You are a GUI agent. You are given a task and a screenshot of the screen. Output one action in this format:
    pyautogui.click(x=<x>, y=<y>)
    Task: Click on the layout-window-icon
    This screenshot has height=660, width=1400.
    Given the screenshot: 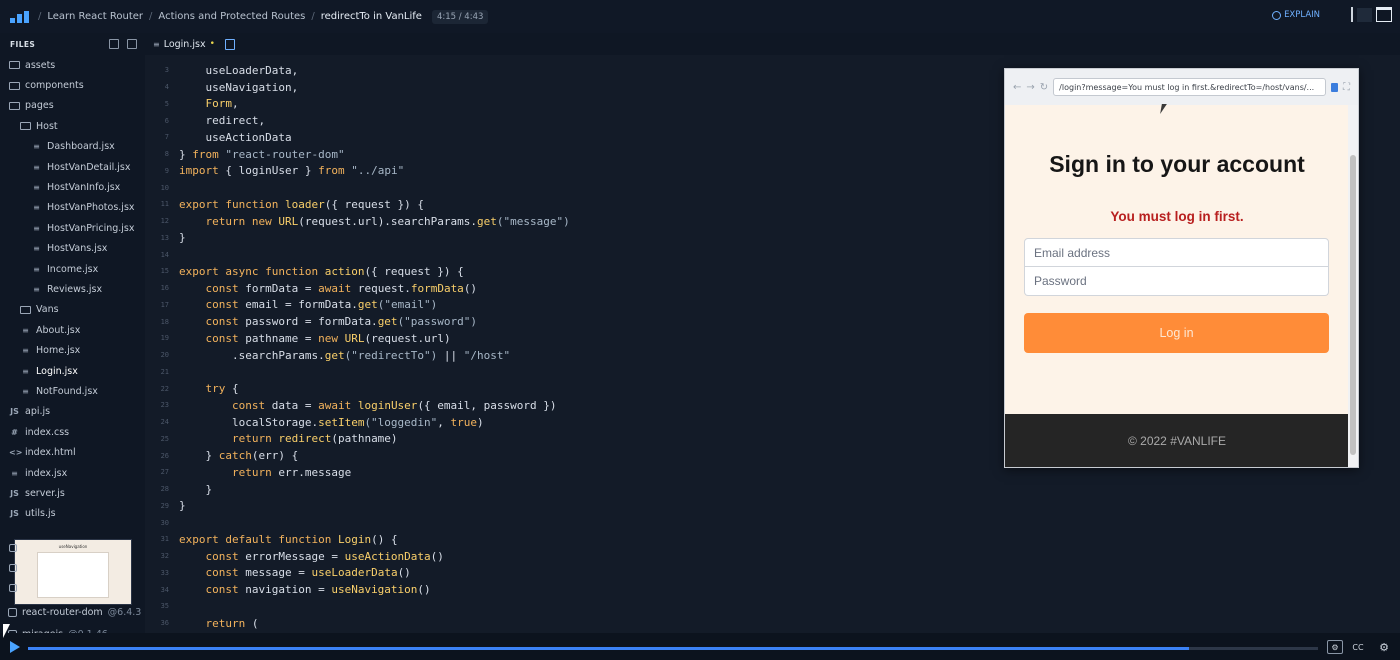 What is the action you would take?
    pyautogui.click(x=1384, y=14)
    